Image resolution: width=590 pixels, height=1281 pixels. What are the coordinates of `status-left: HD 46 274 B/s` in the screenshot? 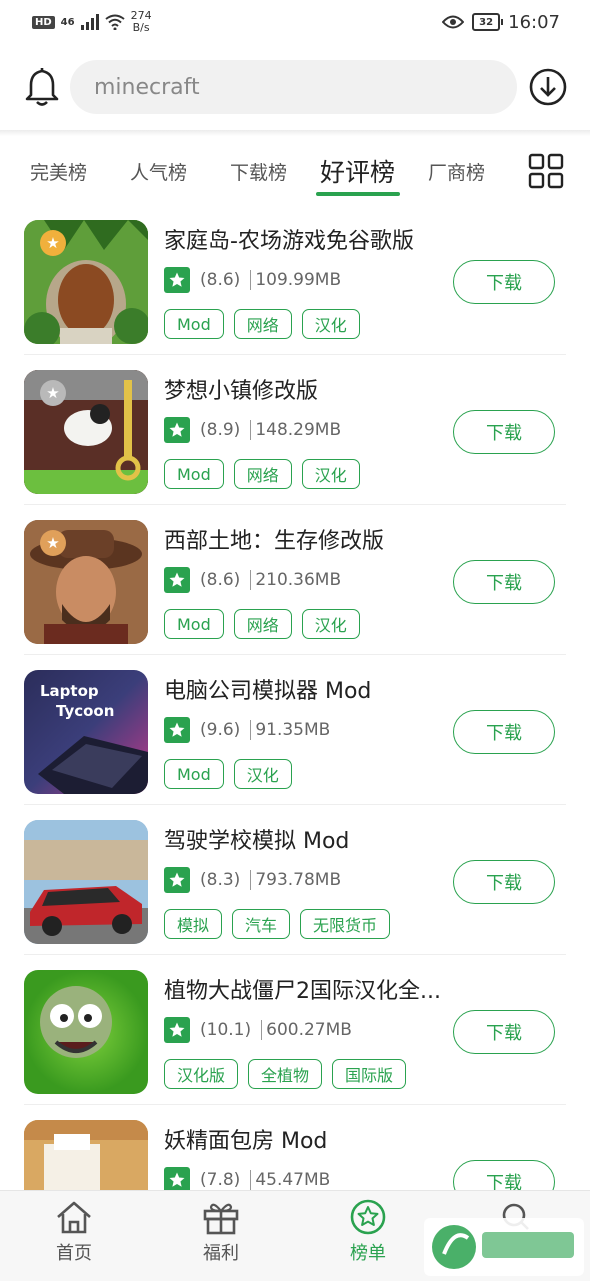 It's located at (92, 22).